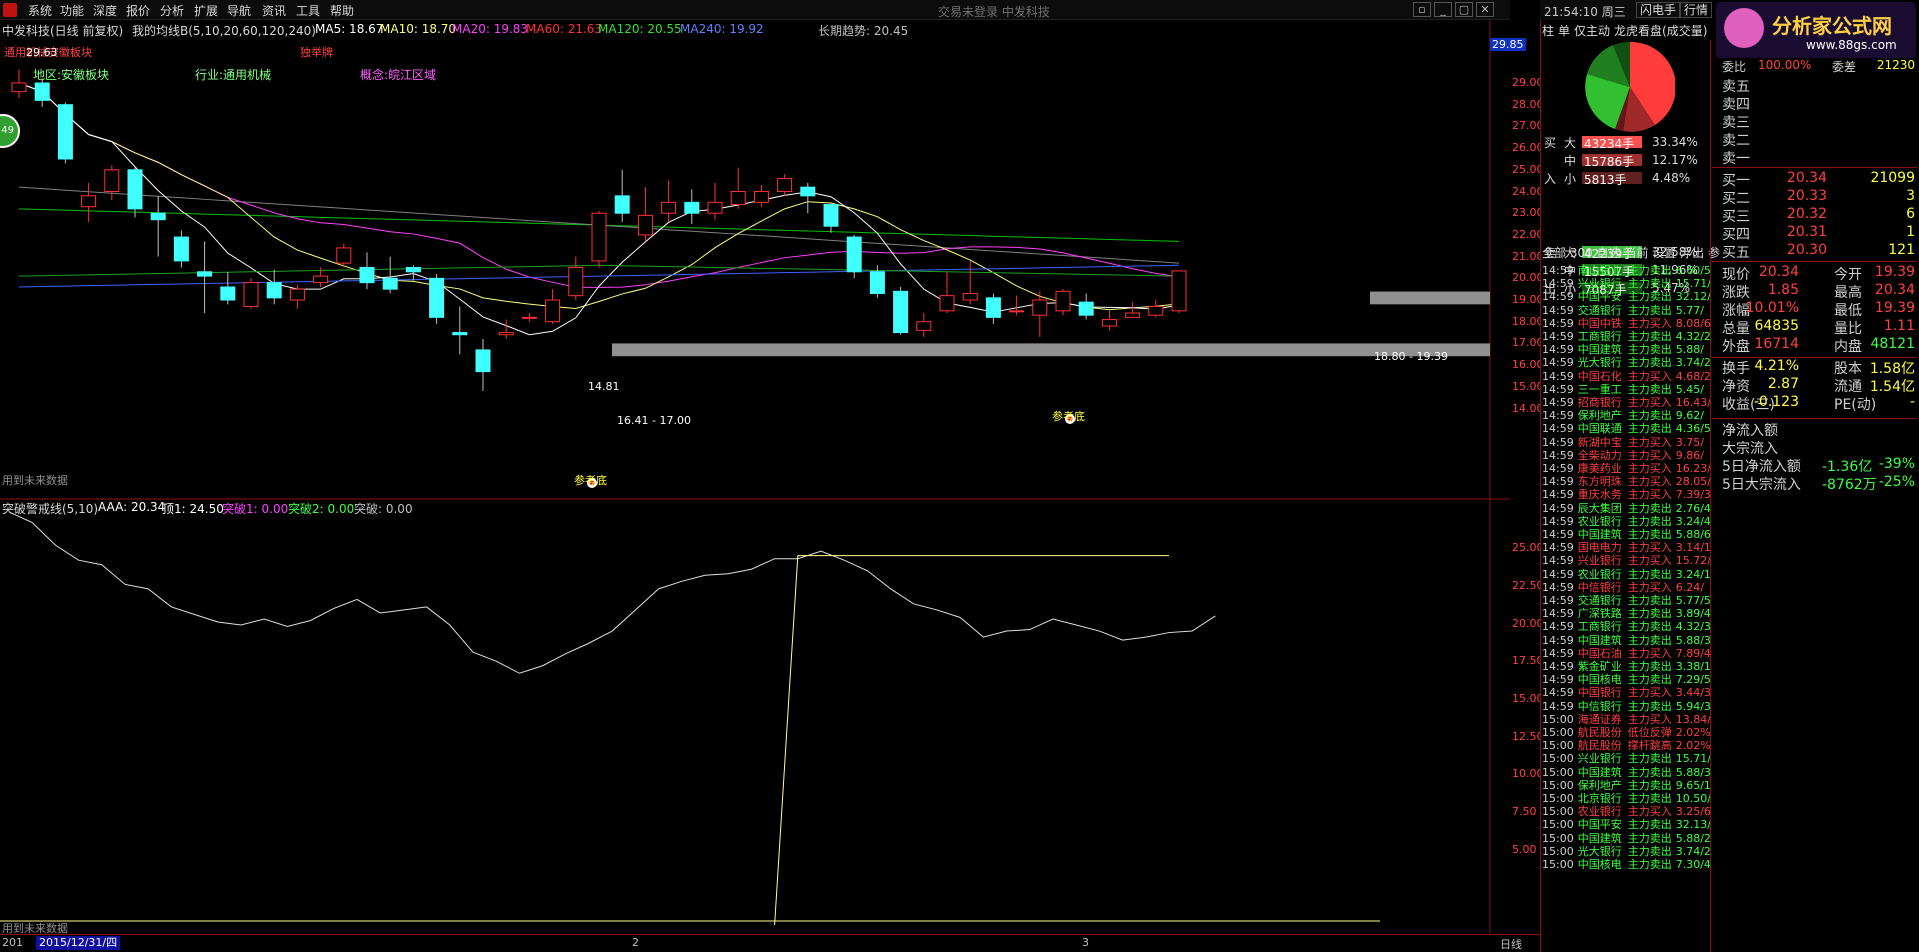 Image resolution: width=1919 pixels, height=952 pixels. What do you see at coordinates (308, 10) in the screenshot?
I see `menu-tools: 工具` at bounding box center [308, 10].